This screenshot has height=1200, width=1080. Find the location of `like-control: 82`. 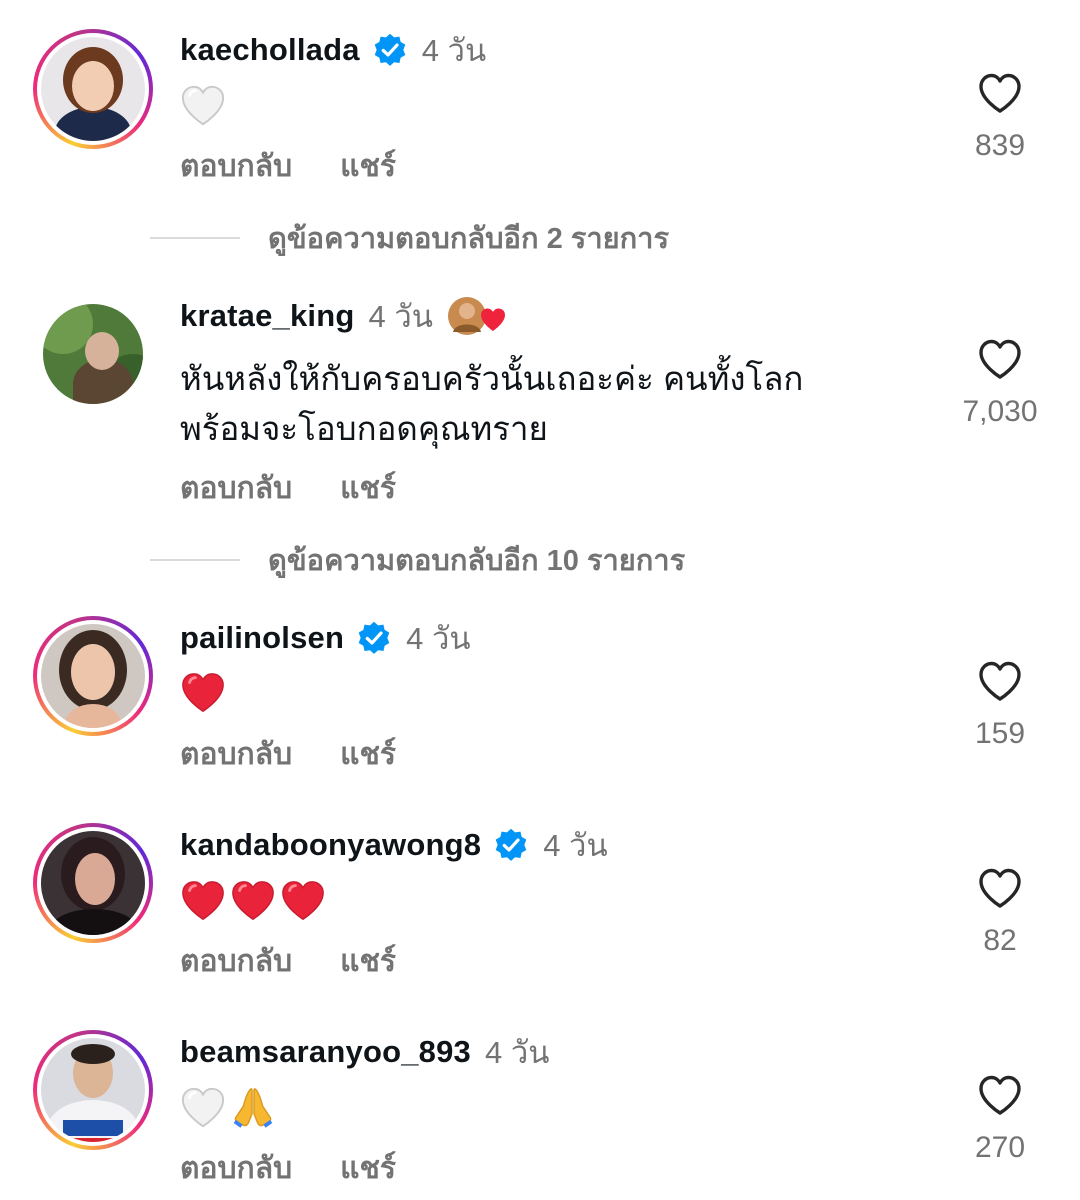

like-control: 82 is located at coordinates (1000, 911).